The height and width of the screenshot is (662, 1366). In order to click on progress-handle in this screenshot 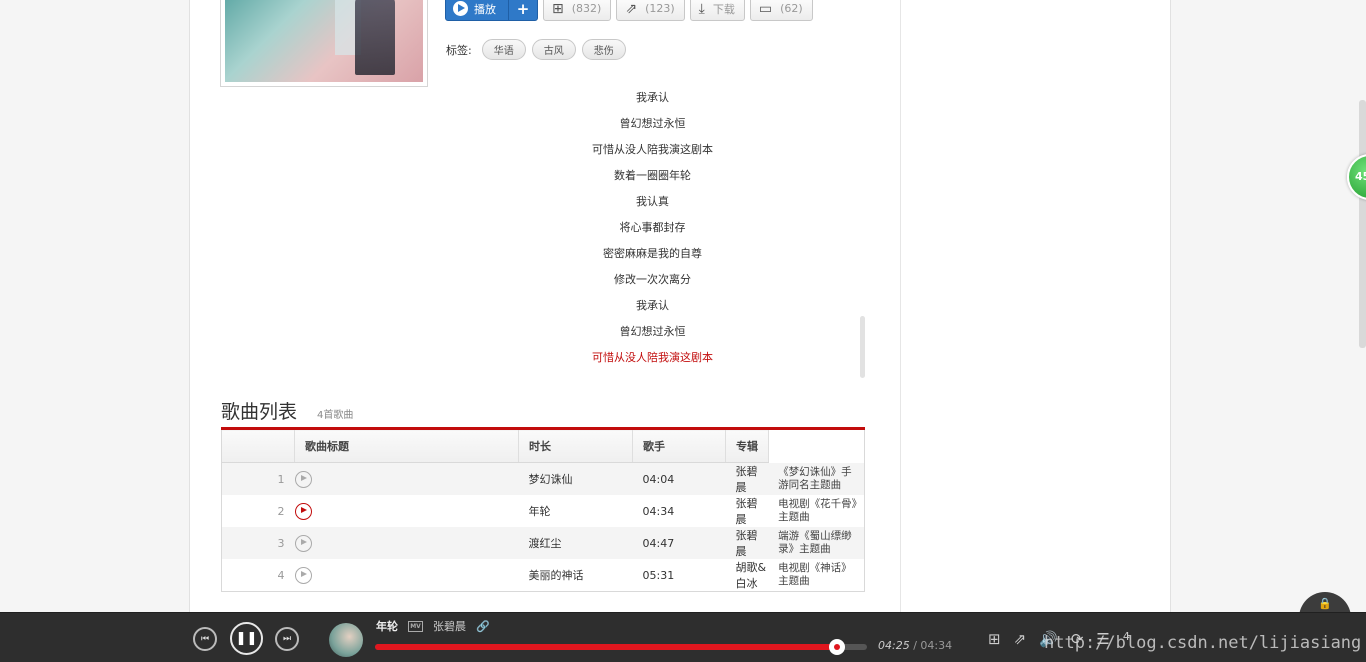, I will do `click(837, 647)`.